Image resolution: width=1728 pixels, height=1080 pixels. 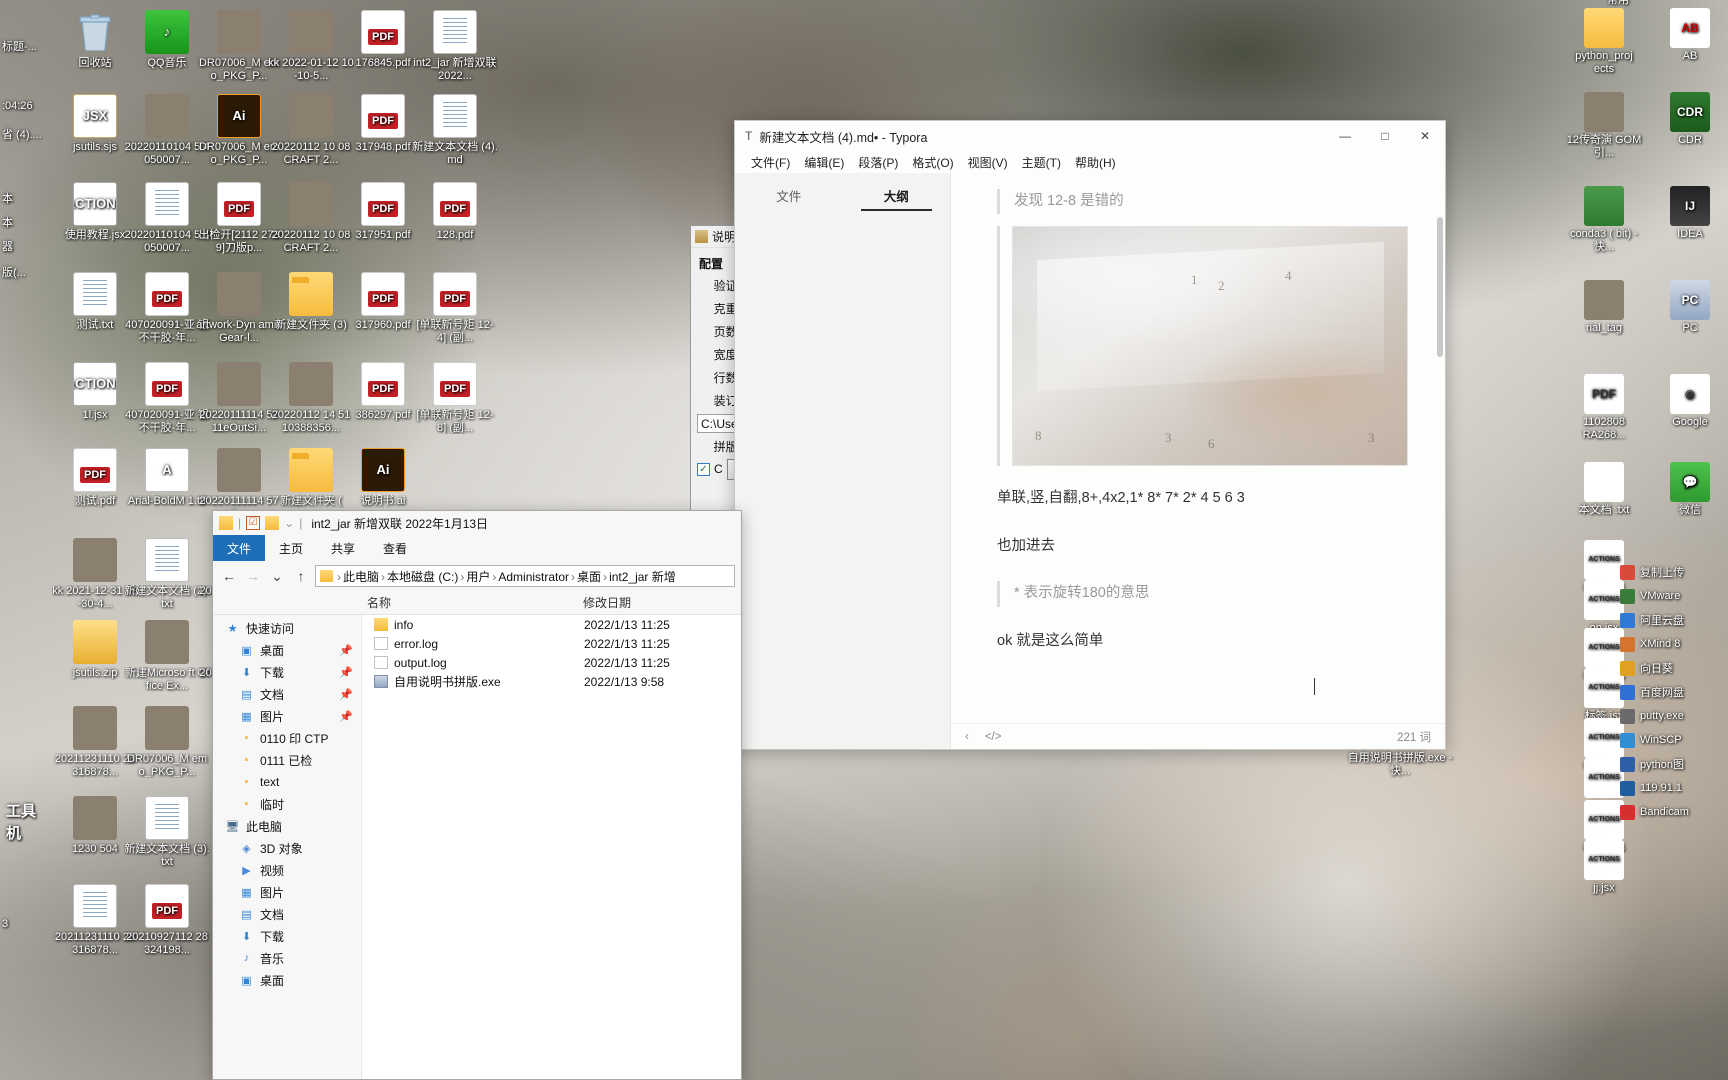 I want to click on breadcrumb-segment: 此电脑, so click(x=361, y=577).